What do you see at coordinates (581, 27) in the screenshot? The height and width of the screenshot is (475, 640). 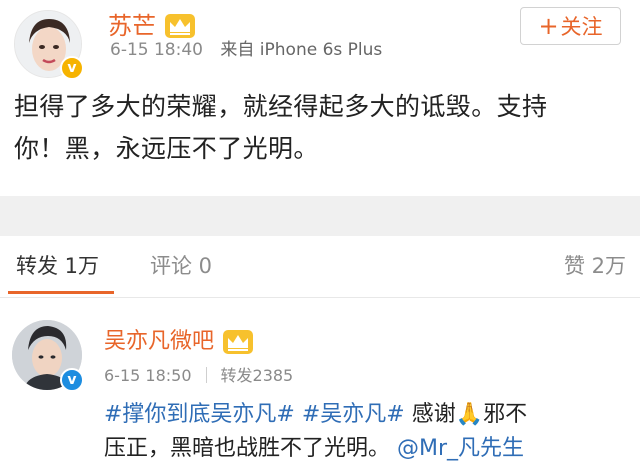 I see `follow-label: 关注` at bounding box center [581, 27].